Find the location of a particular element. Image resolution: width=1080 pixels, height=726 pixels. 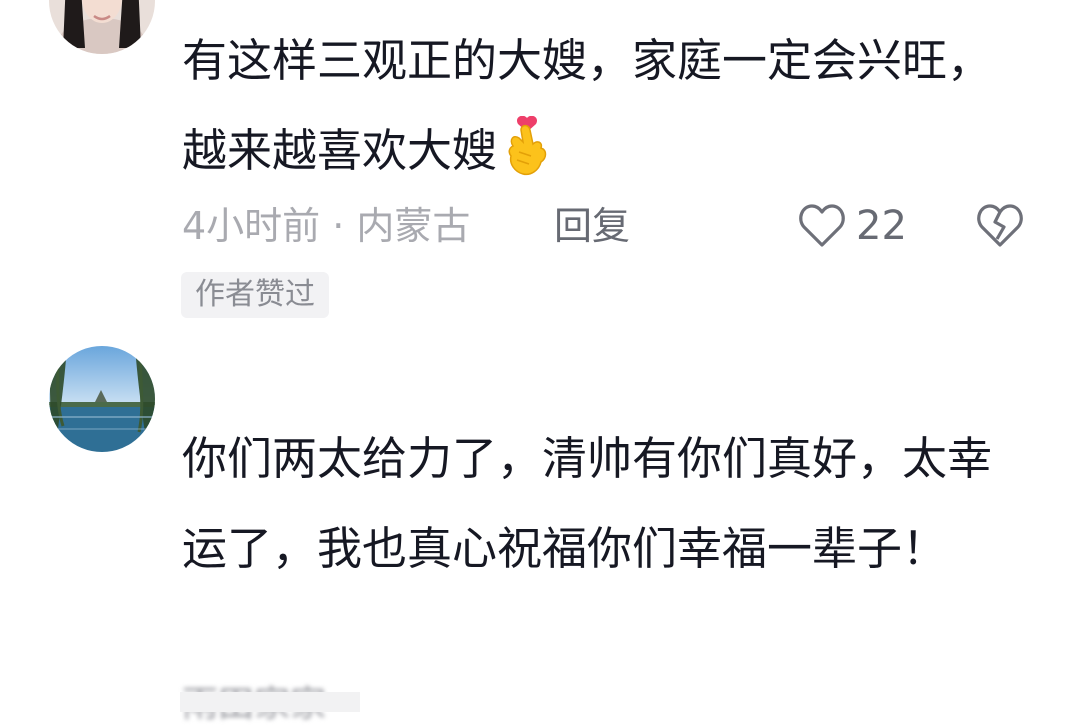

comment-meta: 4小时前 · 内蒙古 回复 22 is located at coordinates (612, 226).